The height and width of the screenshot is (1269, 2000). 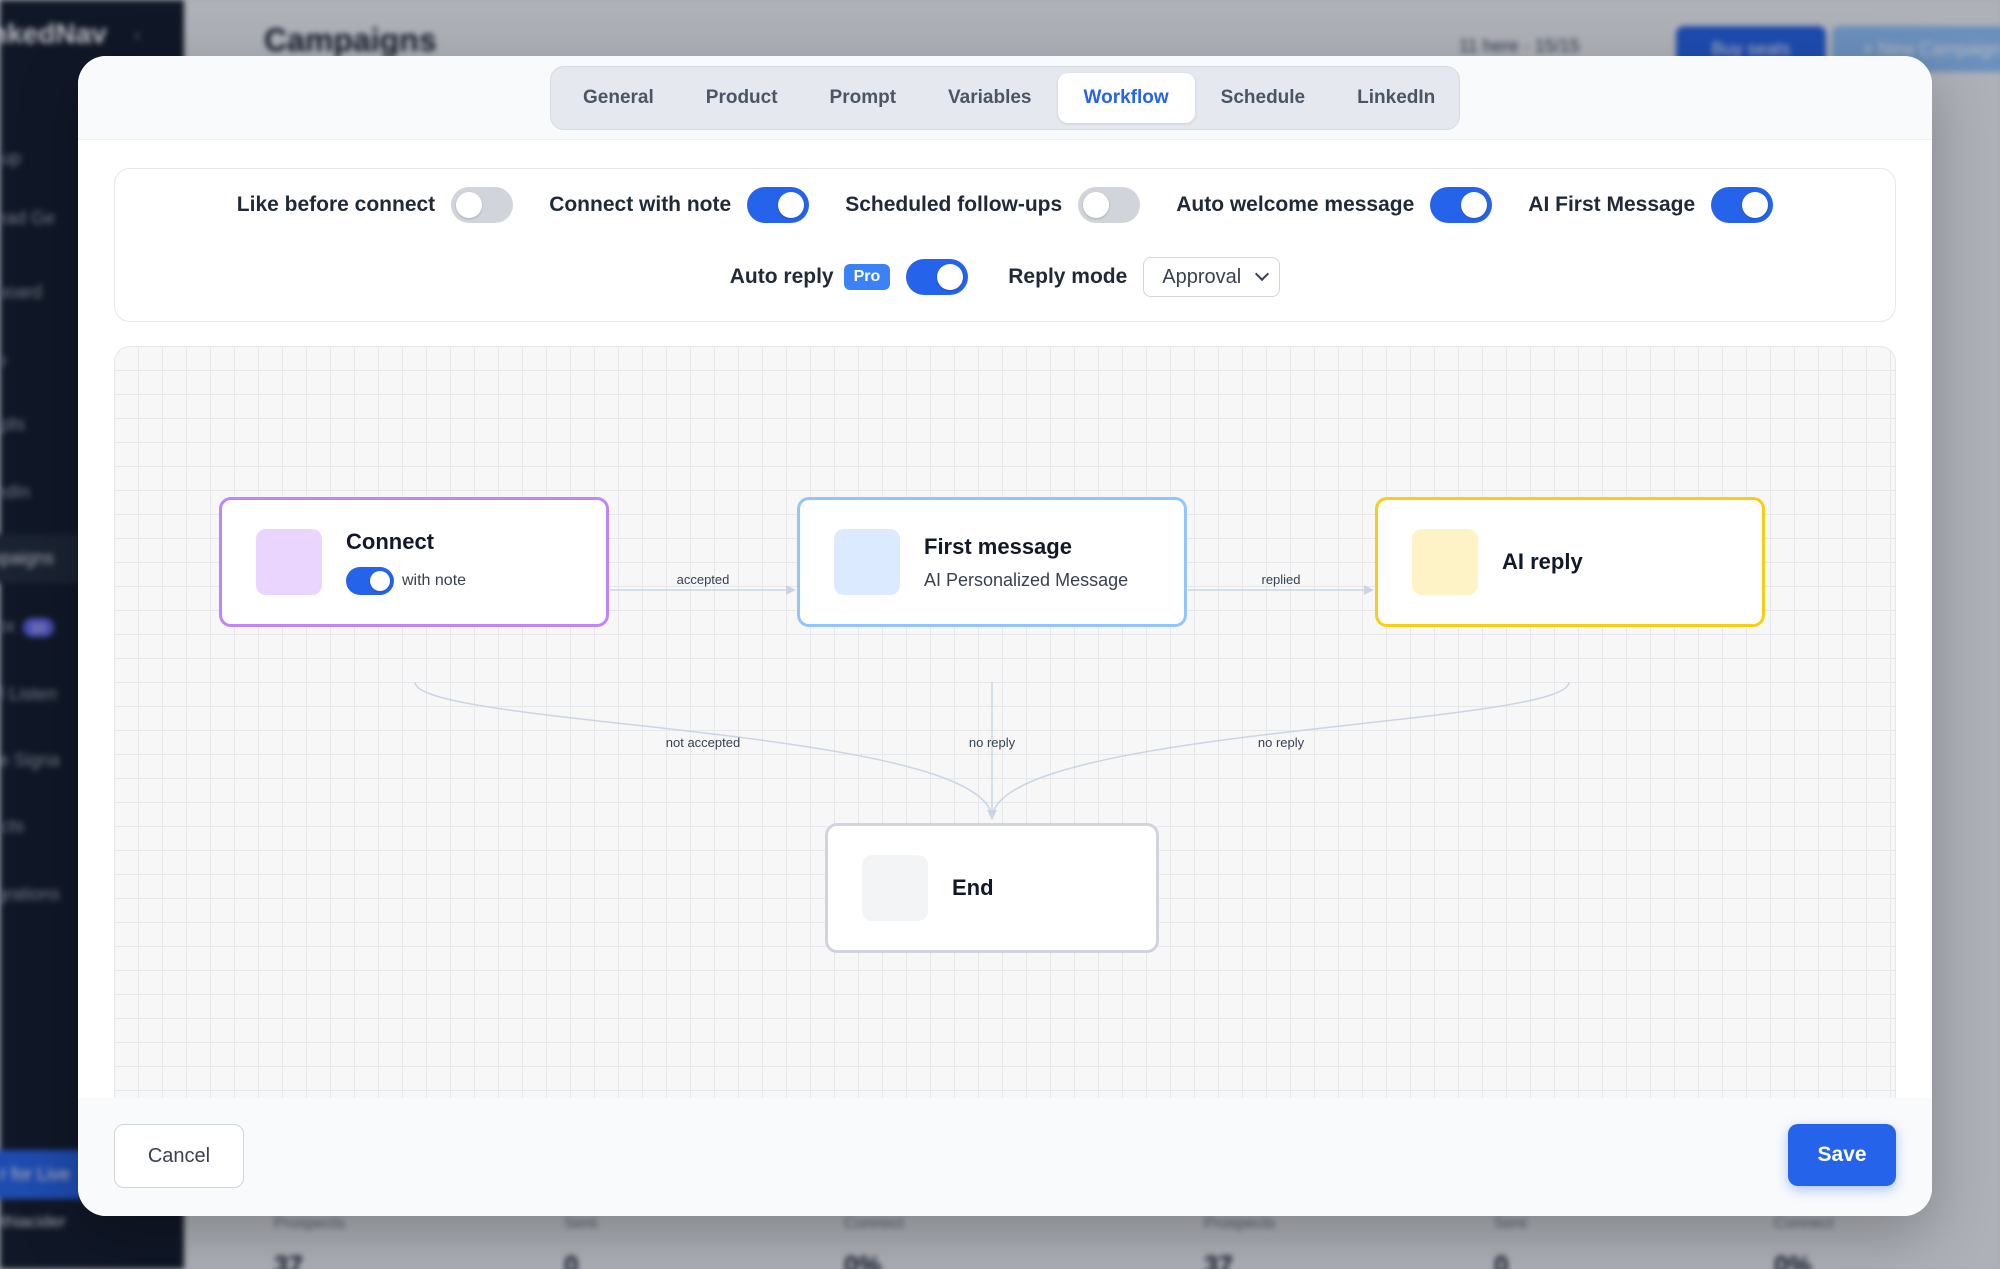 I want to click on node-end: End, so click(x=992, y=888).